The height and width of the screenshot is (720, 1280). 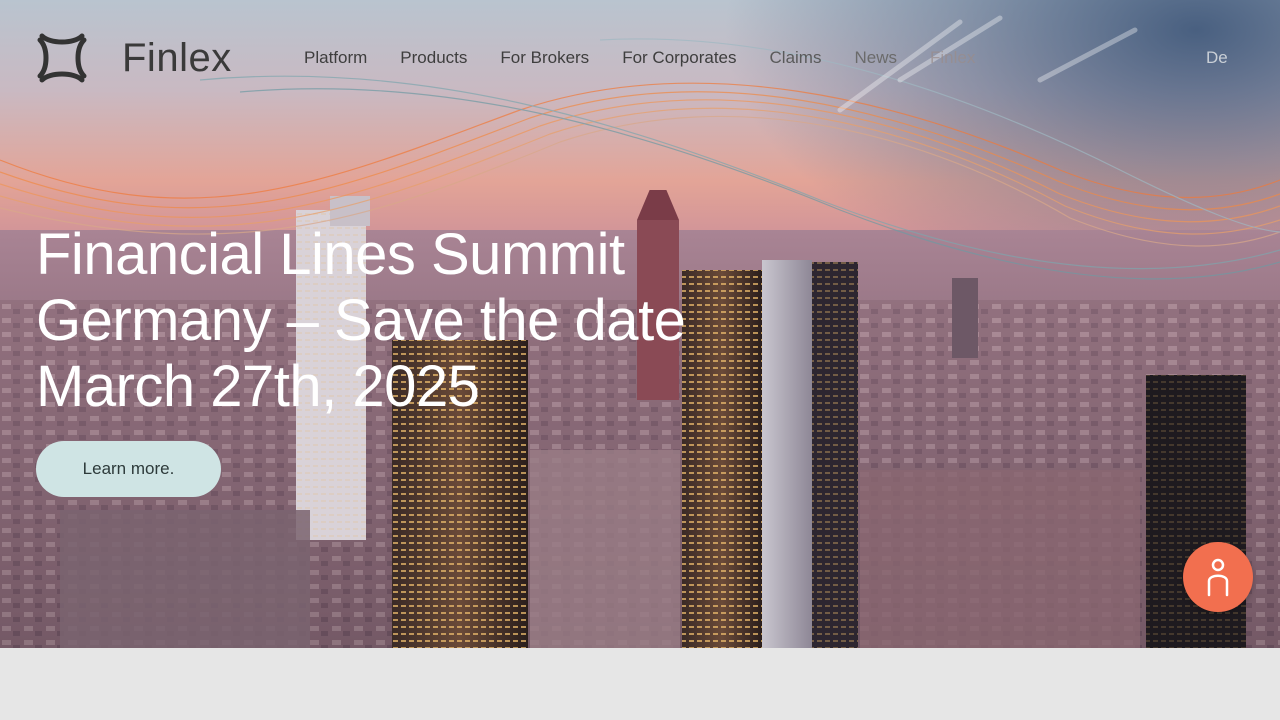 What do you see at coordinates (952, 58) in the screenshot?
I see `nav-item-finlex: Finlex` at bounding box center [952, 58].